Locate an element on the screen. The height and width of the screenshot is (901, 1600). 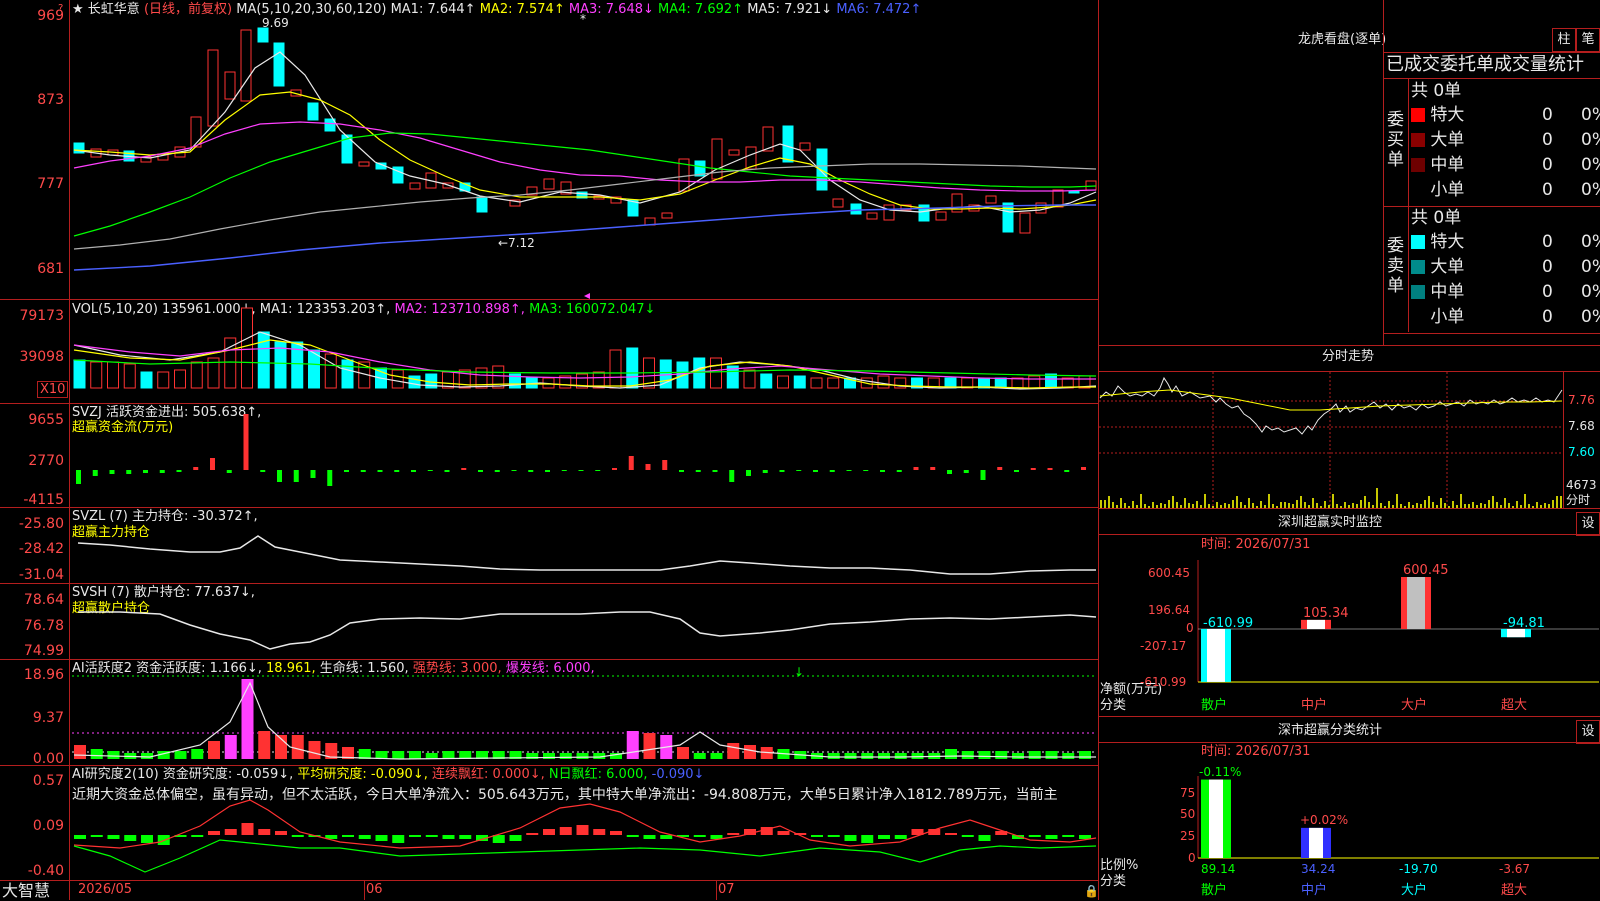
ss-settings-button: 设 is located at coordinates (1588, 732).